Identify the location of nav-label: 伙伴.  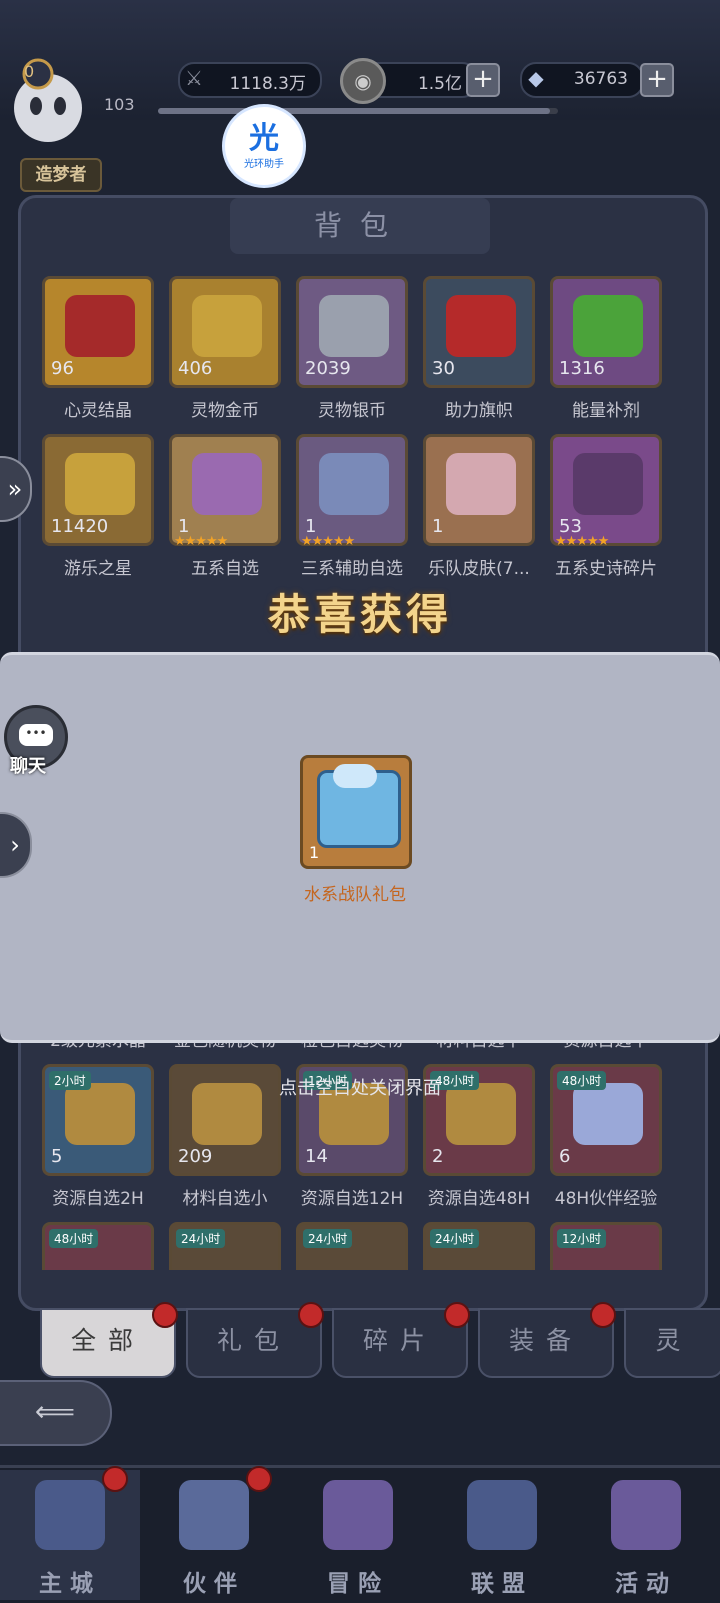
(214, 1584).